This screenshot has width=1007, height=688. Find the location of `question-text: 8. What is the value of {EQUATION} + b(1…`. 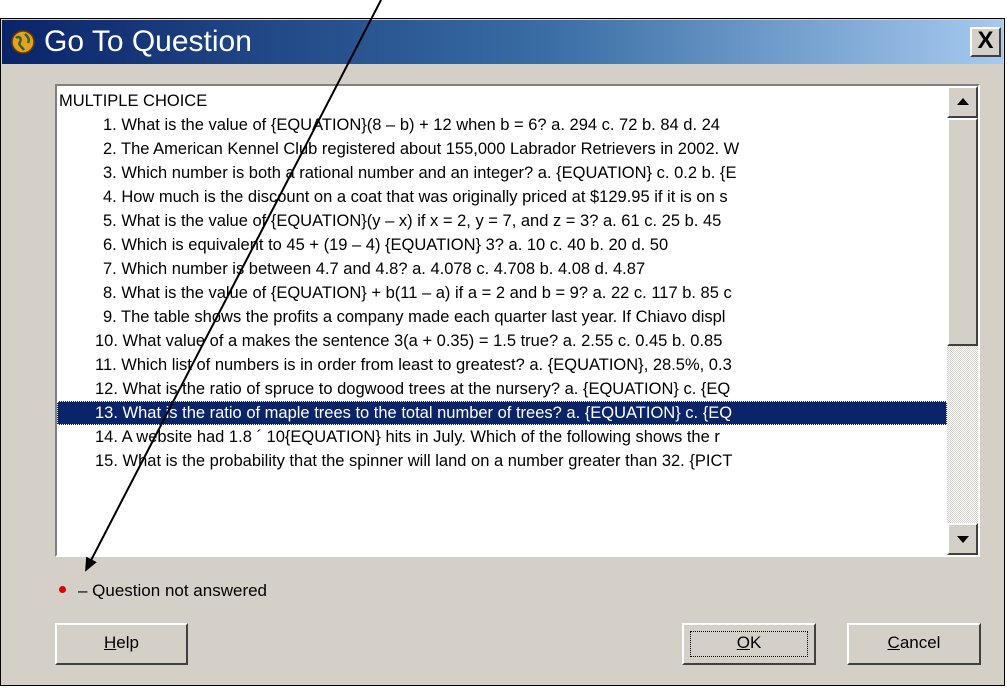

question-text: 8. What is the value of {EQUATION} + b(1… is located at coordinates (417, 293).